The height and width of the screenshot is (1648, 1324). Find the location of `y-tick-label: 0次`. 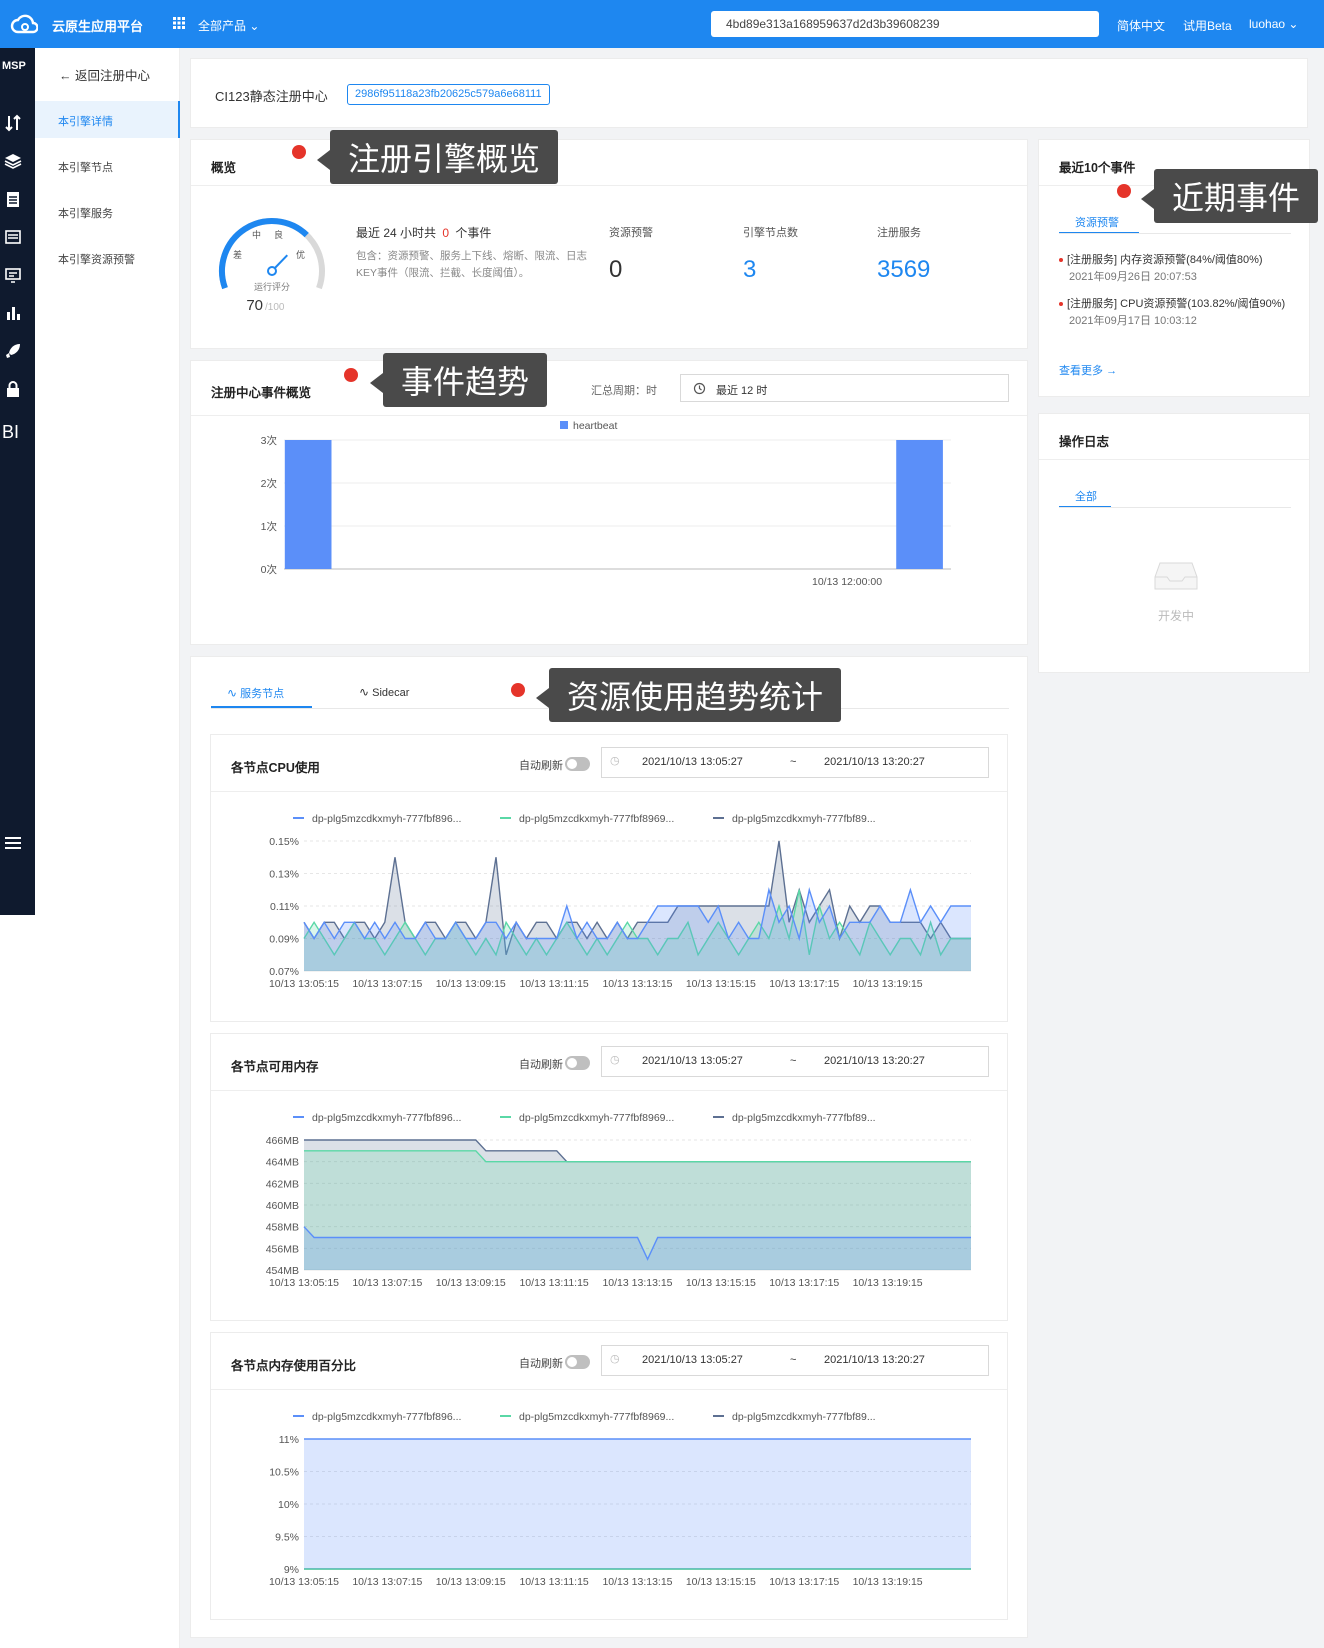

y-tick-label: 0次 is located at coordinates (269, 569).